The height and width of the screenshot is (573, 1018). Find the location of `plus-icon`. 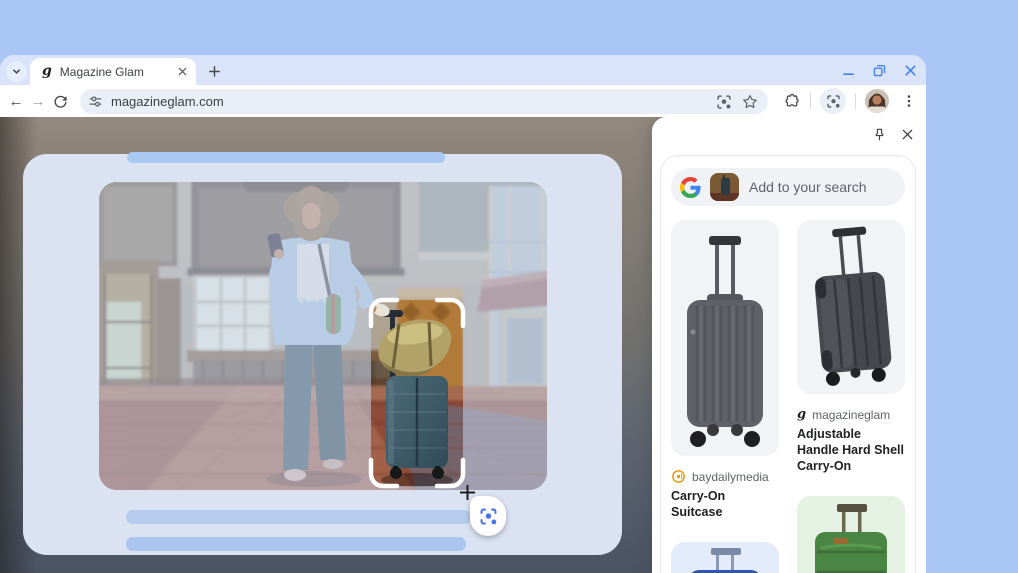

plus-icon is located at coordinates (214, 71).